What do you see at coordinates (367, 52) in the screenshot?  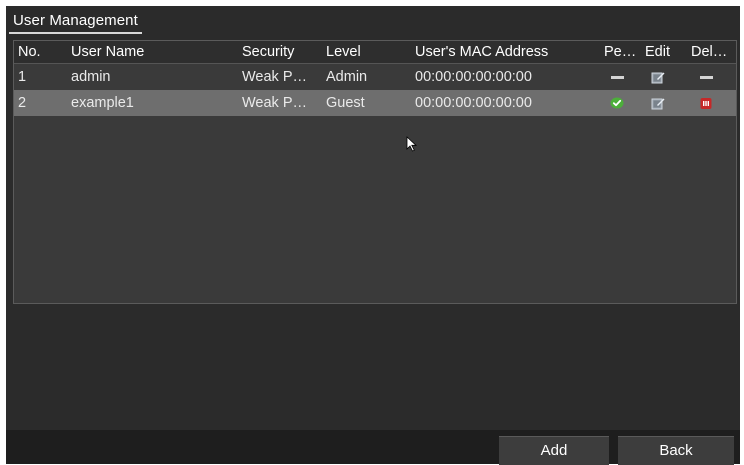 I see `header-level: Level` at bounding box center [367, 52].